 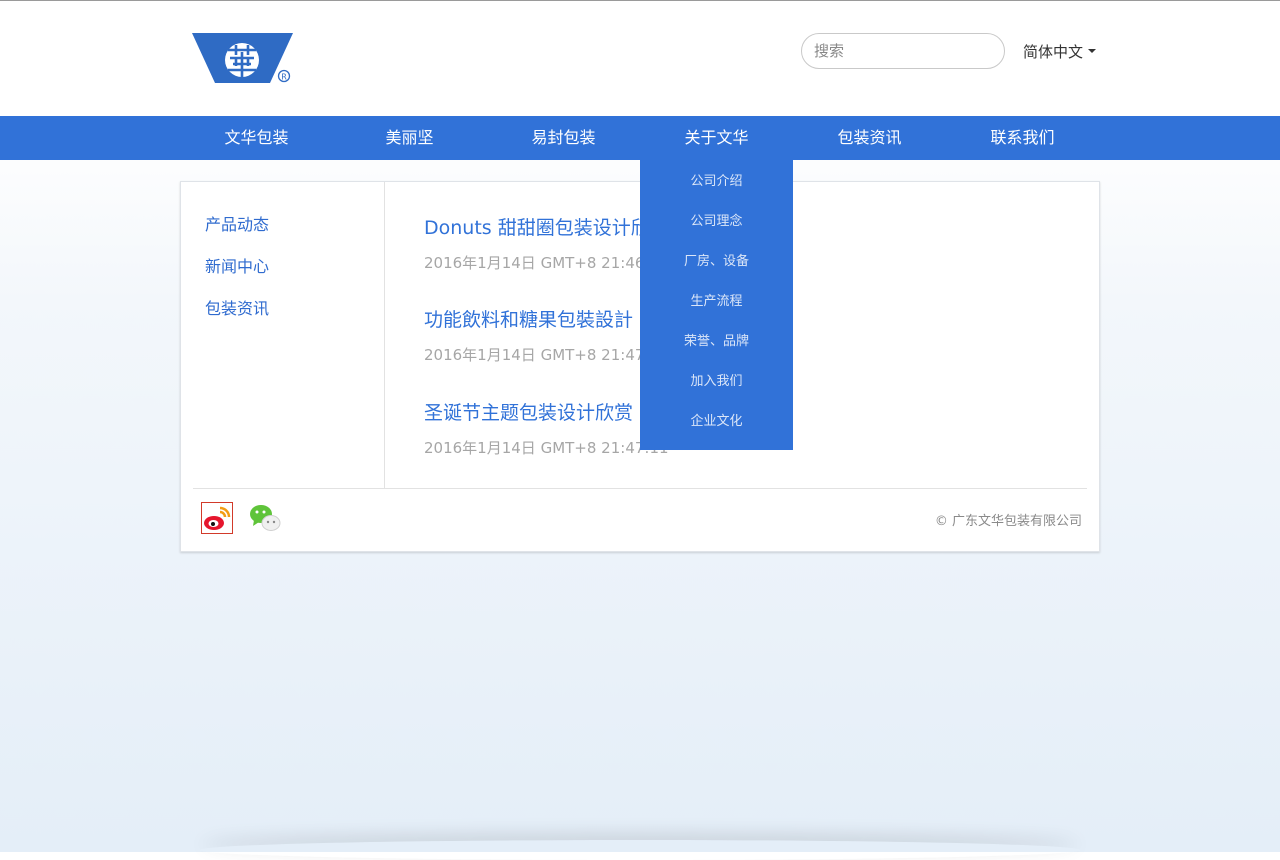 What do you see at coordinates (716, 342) in the screenshot?
I see `dropdown-item-honors-brands: 荣誉、品牌` at bounding box center [716, 342].